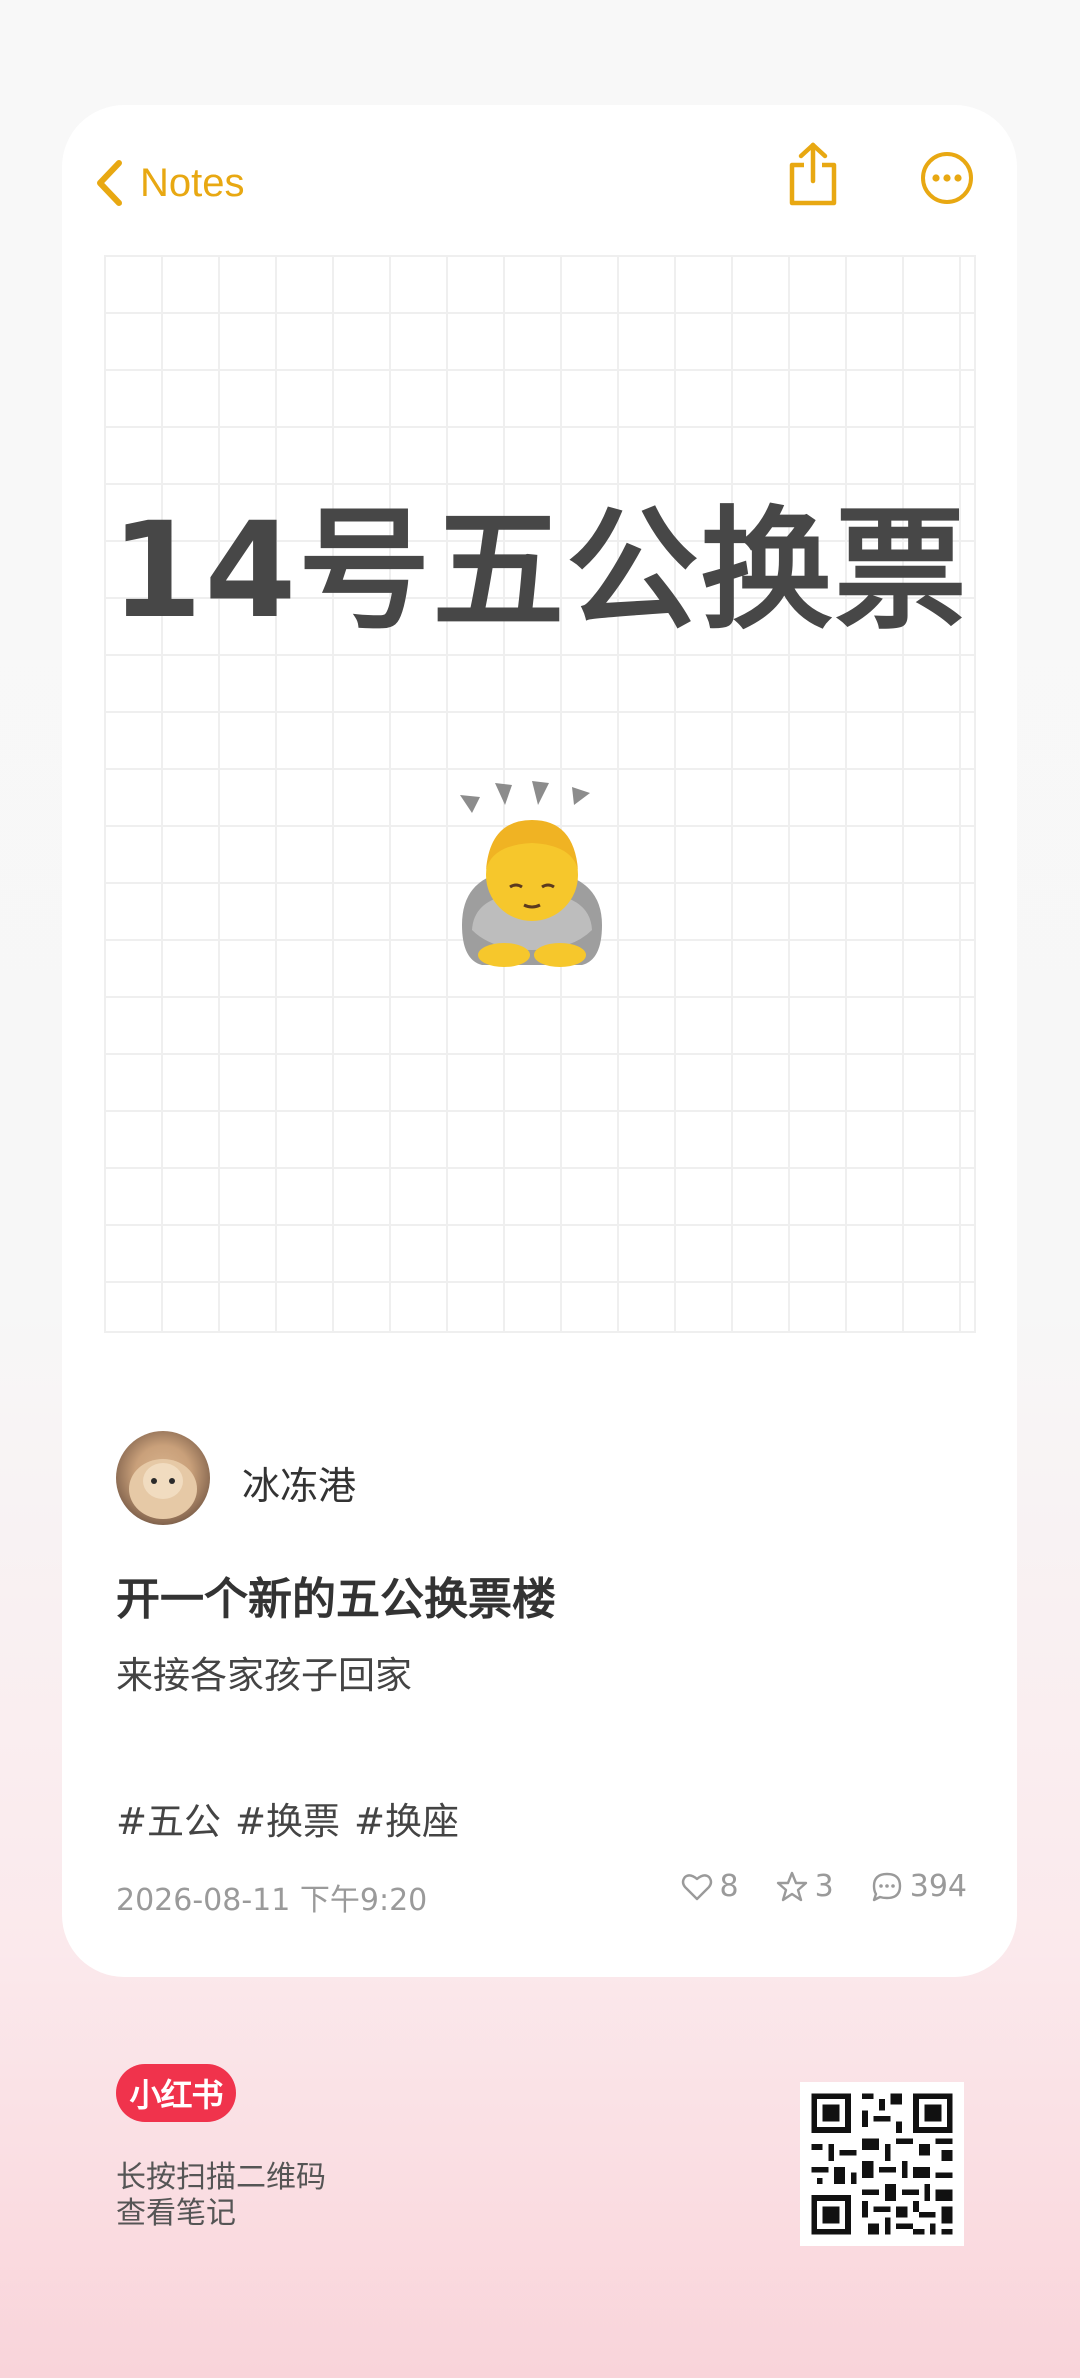 The image size is (1080, 2378). Describe the element at coordinates (264, 1675) in the screenshot. I see `post-subtitle: 来接各家孩子回家` at that location.